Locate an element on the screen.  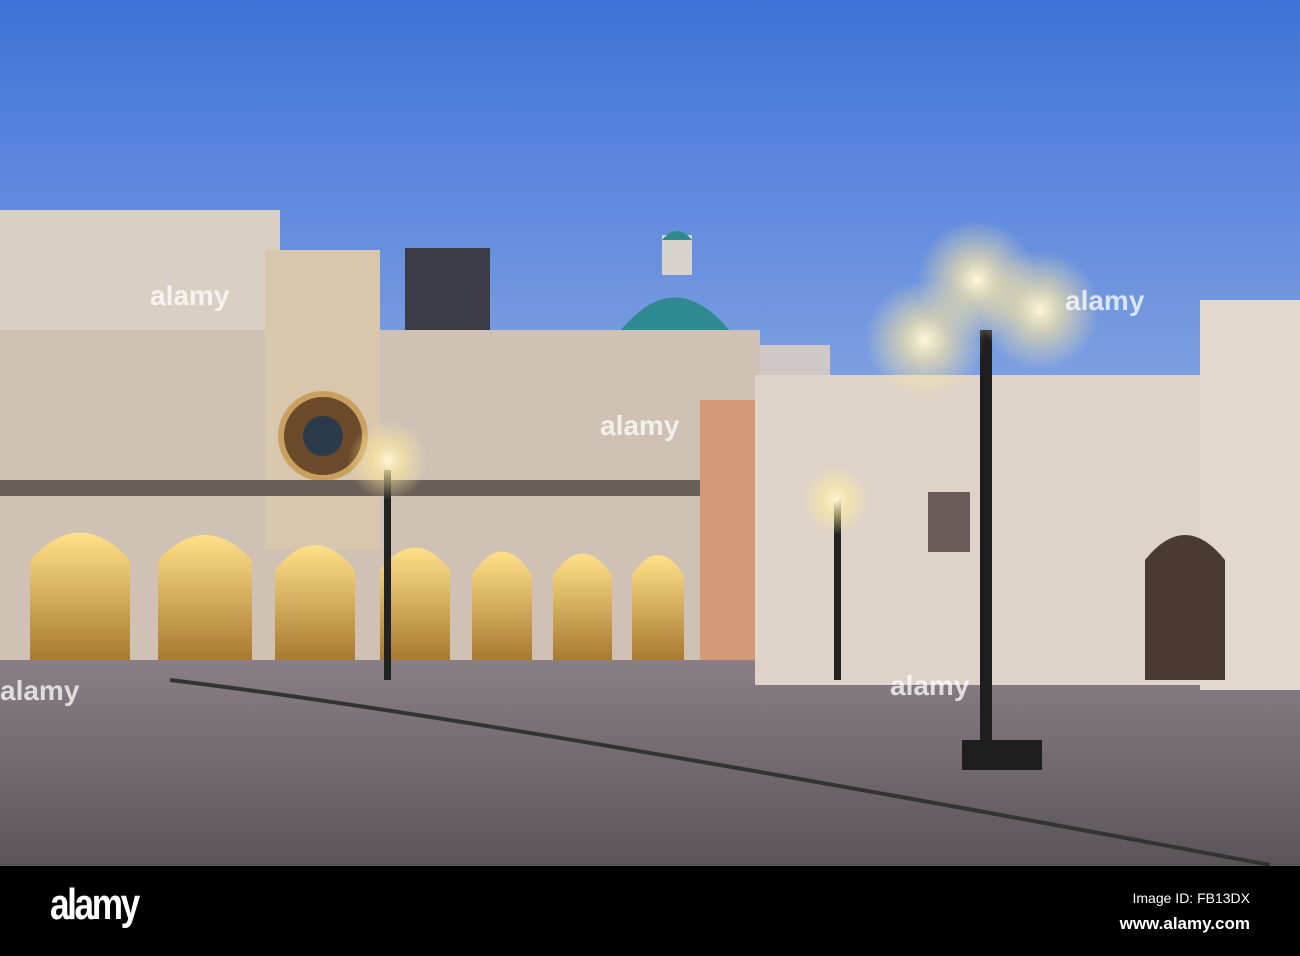
image-id: Image ID: FB13DX is located at coordinates (1191, 898).